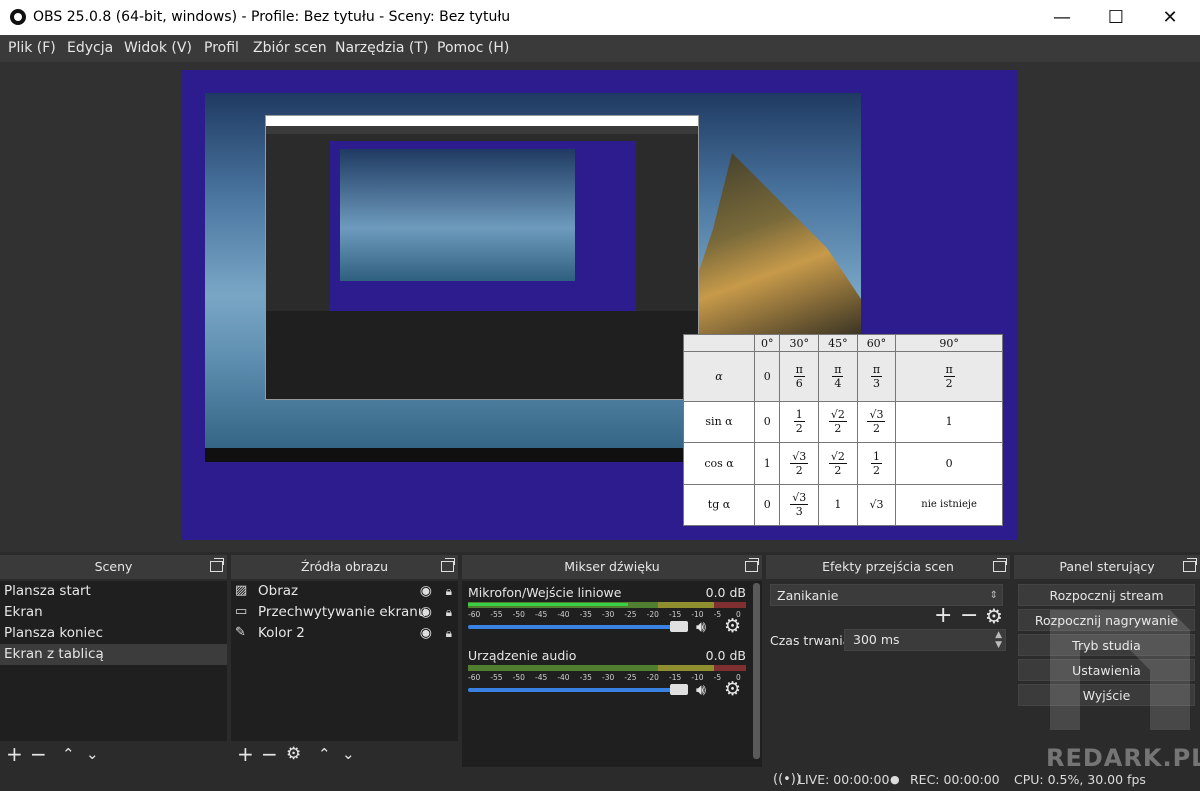 This screenshot has height=791, width=1200. Describe the element at coordinates (876, 505) in the screenshot. I see `trig-cell: √3` at that location.